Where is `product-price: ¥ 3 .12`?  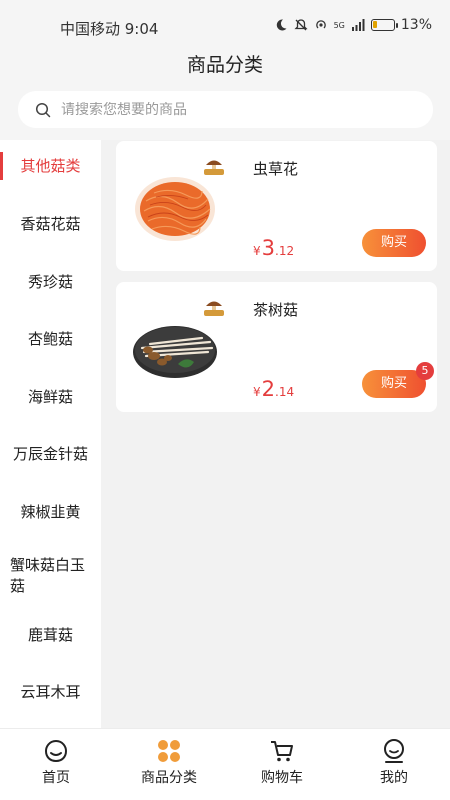
product-price: ¥ 3 .12 is located at coordinates (273, 248).